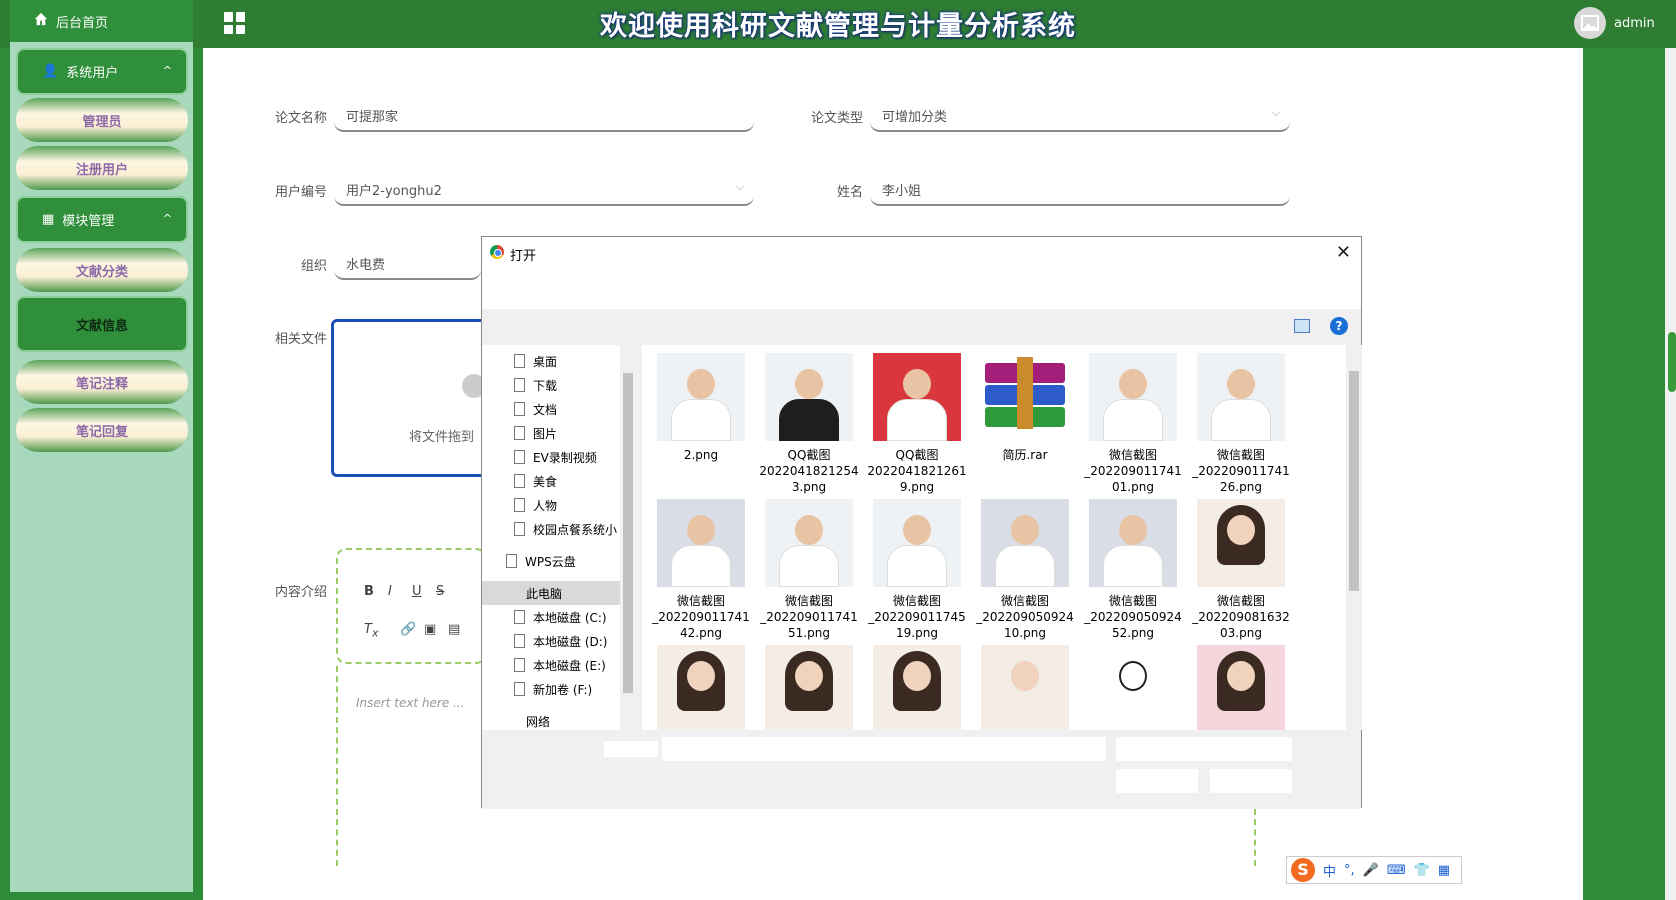  I want to click on name-input: 李小姐, so click(1080, 189).